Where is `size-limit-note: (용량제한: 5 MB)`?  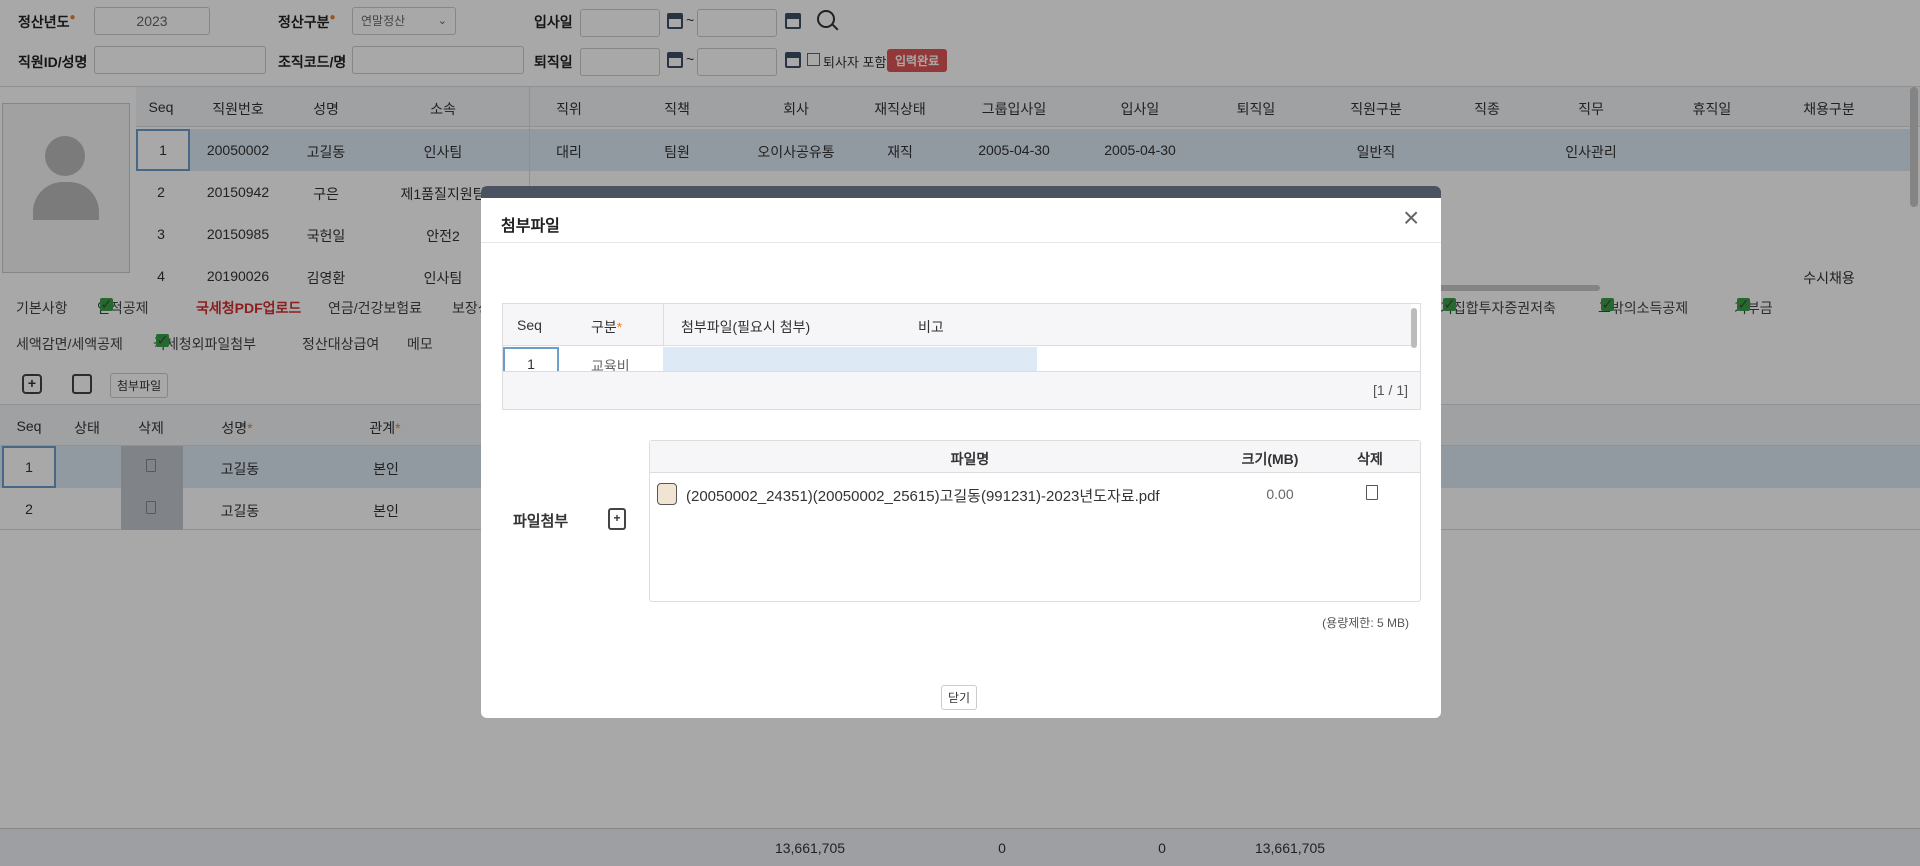 size-limit-note: (용량제한: 5 MB) is located at coordinates (1365, 623).